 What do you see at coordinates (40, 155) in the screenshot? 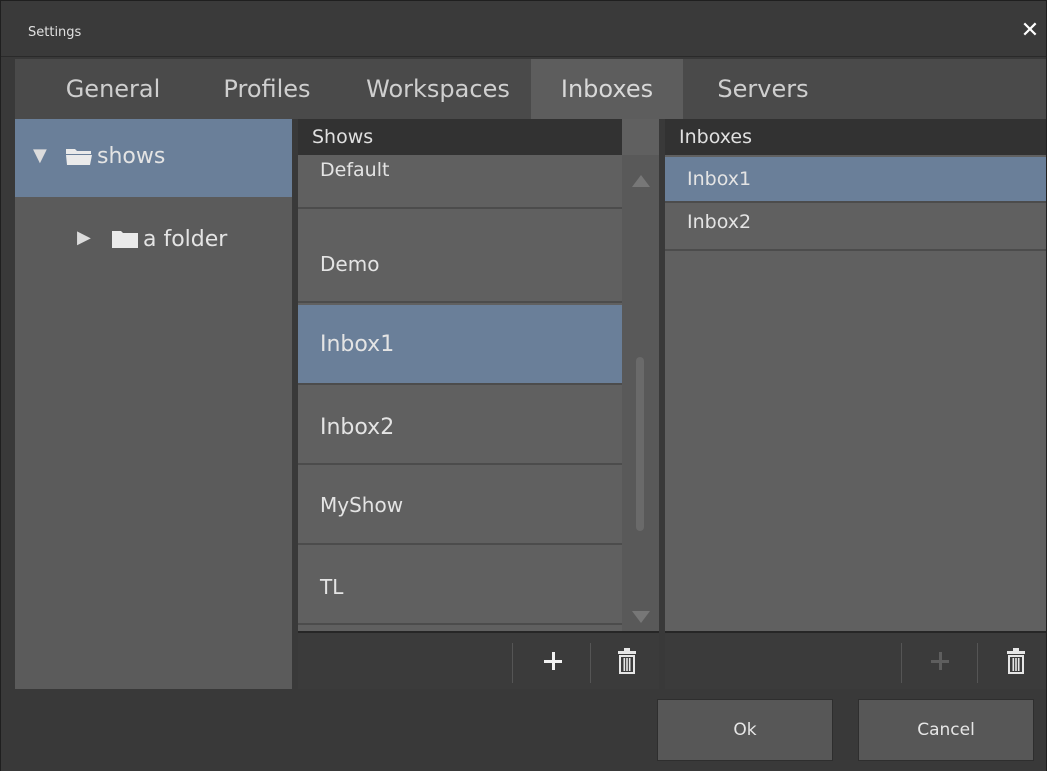
I see `expanded-arrow-icon: ▼` at bounding box center [40, 155].